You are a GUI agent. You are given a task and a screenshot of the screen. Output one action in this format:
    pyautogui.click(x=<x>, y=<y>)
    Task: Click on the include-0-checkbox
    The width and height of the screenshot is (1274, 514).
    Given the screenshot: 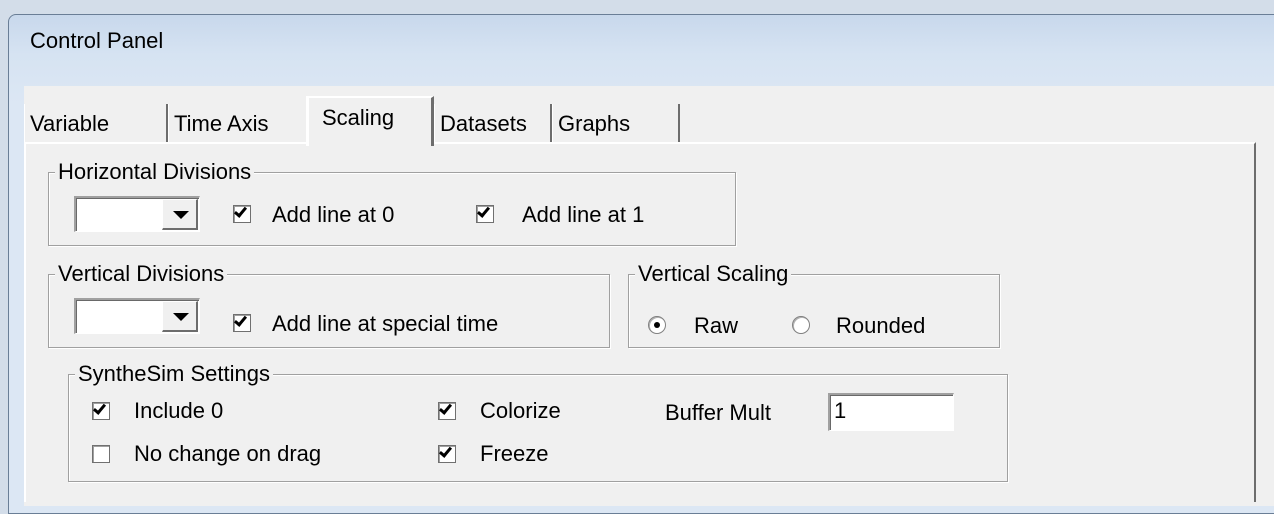 What is the action you would take?
    pyautogui.click(x=101, y=410)
    